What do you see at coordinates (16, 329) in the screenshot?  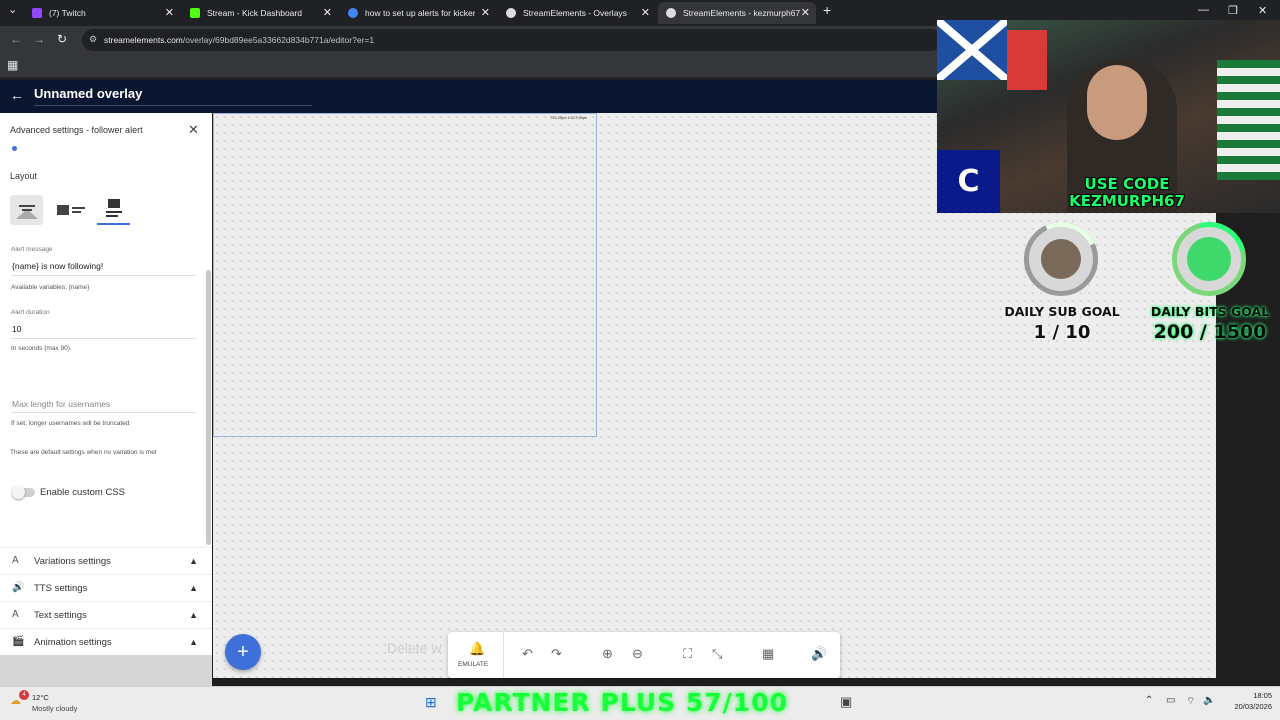 I see `alert-duration-input: 10` at bounding box center [16, 329].